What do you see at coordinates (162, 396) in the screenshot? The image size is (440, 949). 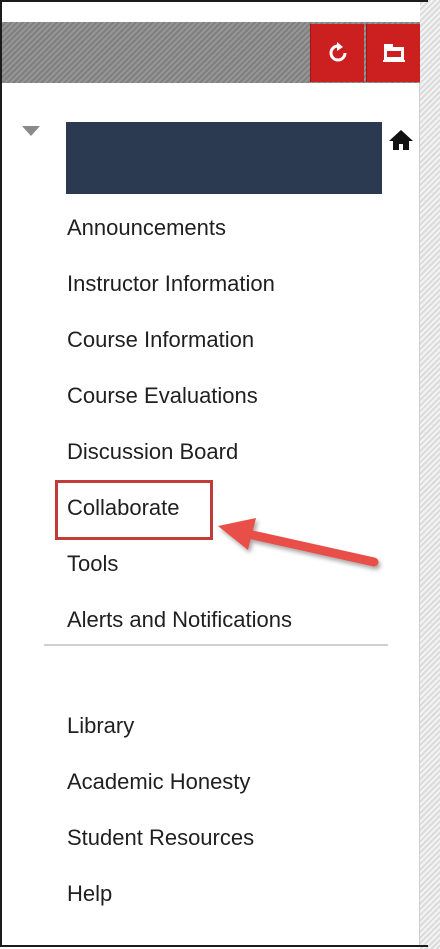 I see `menu-item-course-evaluations: Course Evaluations` at bounding box center [162, 396].